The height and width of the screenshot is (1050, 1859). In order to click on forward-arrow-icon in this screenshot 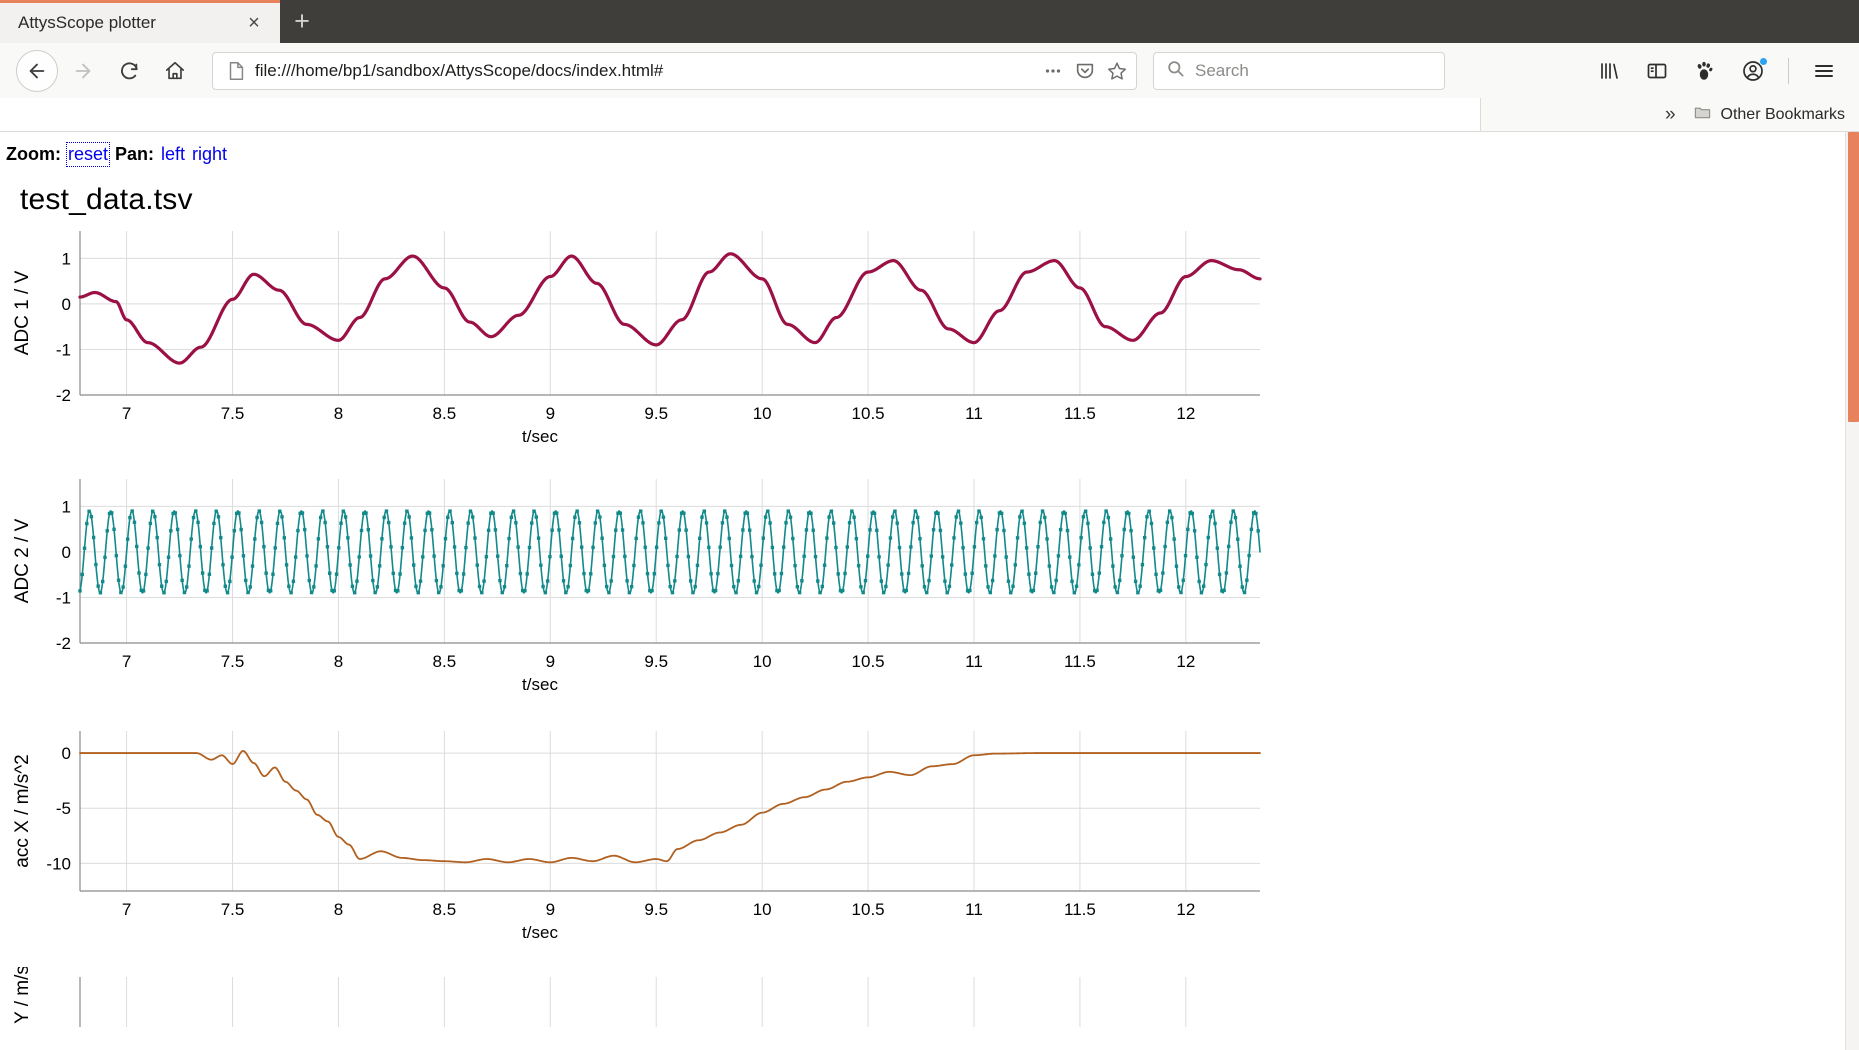, I will do `click(83, 71)`.